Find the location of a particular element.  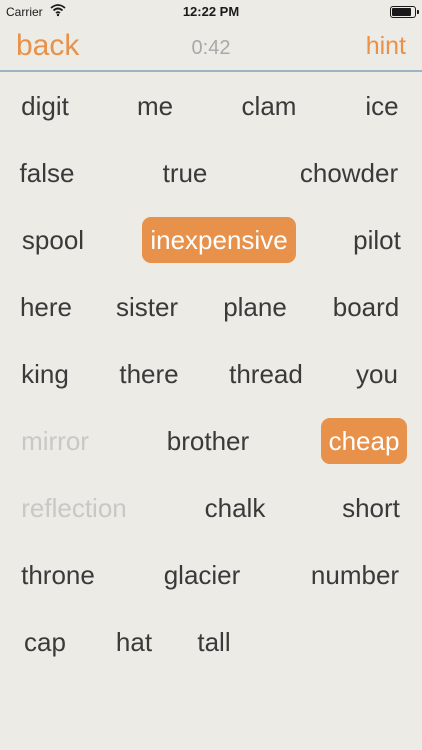

word-tile: me is located at coordinates (155, 106).